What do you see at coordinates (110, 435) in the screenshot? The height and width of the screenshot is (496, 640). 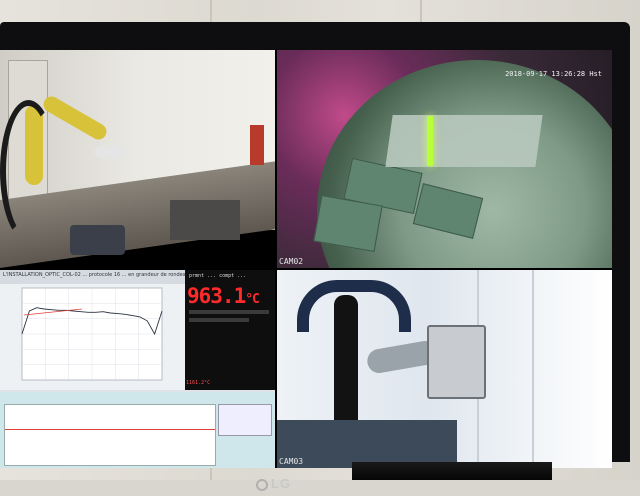 I see `secondary-plot` at bounding box center [110, 435].